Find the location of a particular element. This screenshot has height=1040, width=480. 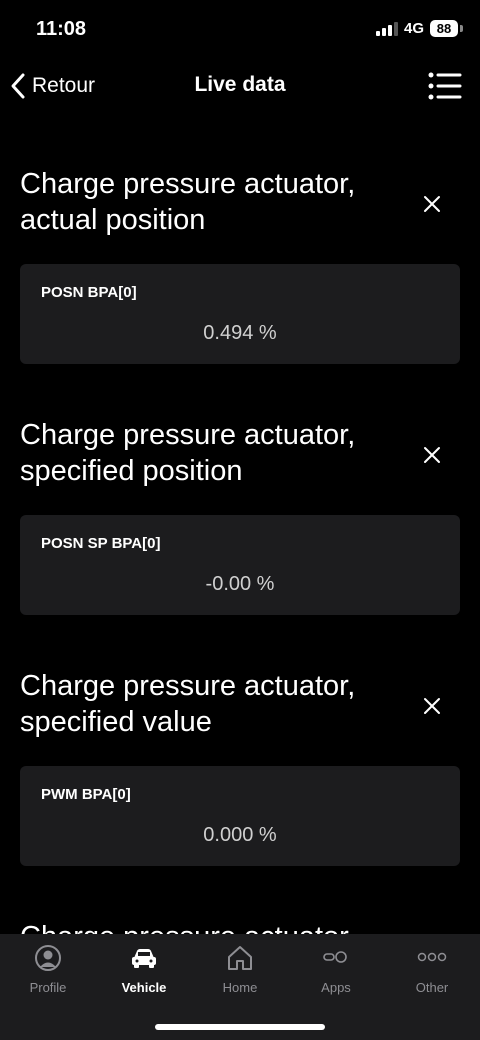

signal-icon is located at coordinates (387, 29).